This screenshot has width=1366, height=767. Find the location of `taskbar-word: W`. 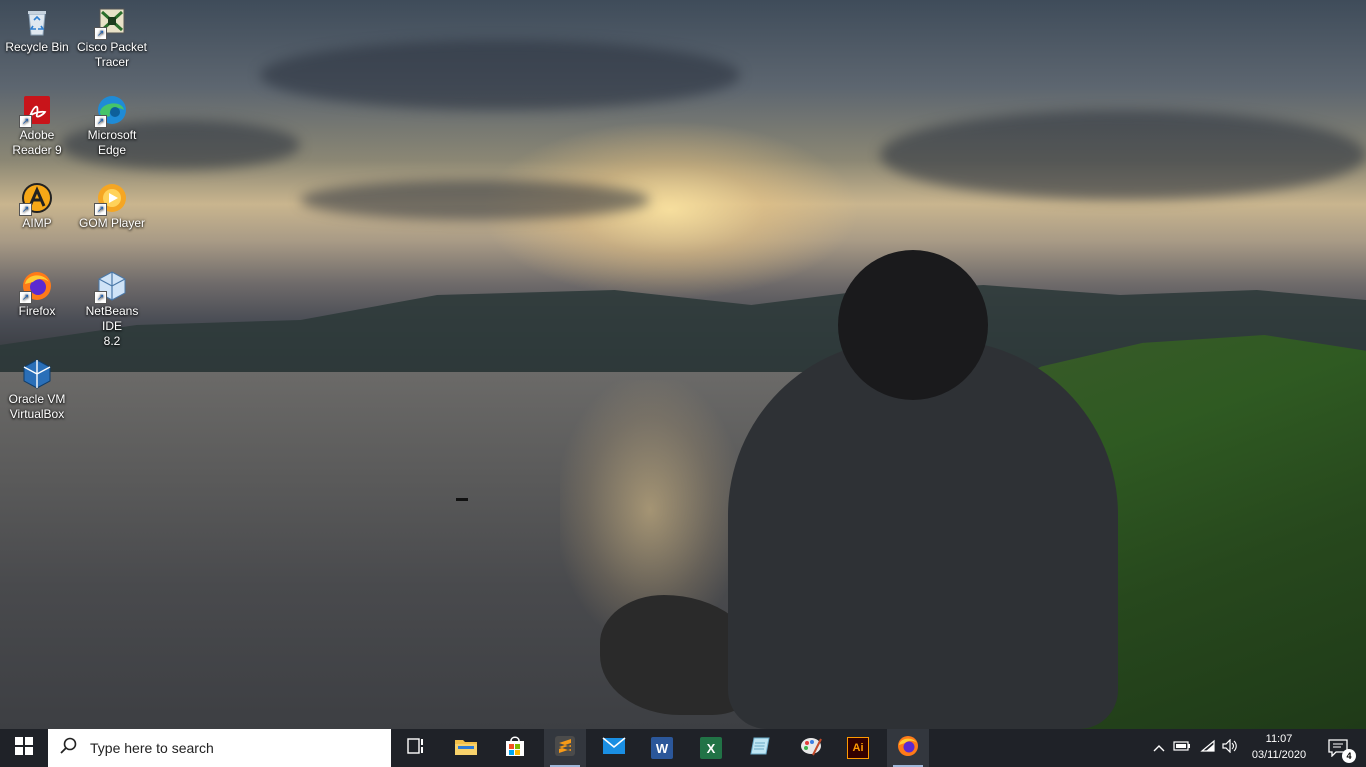

taskbar-word: W is located at coordinates (662, 748).